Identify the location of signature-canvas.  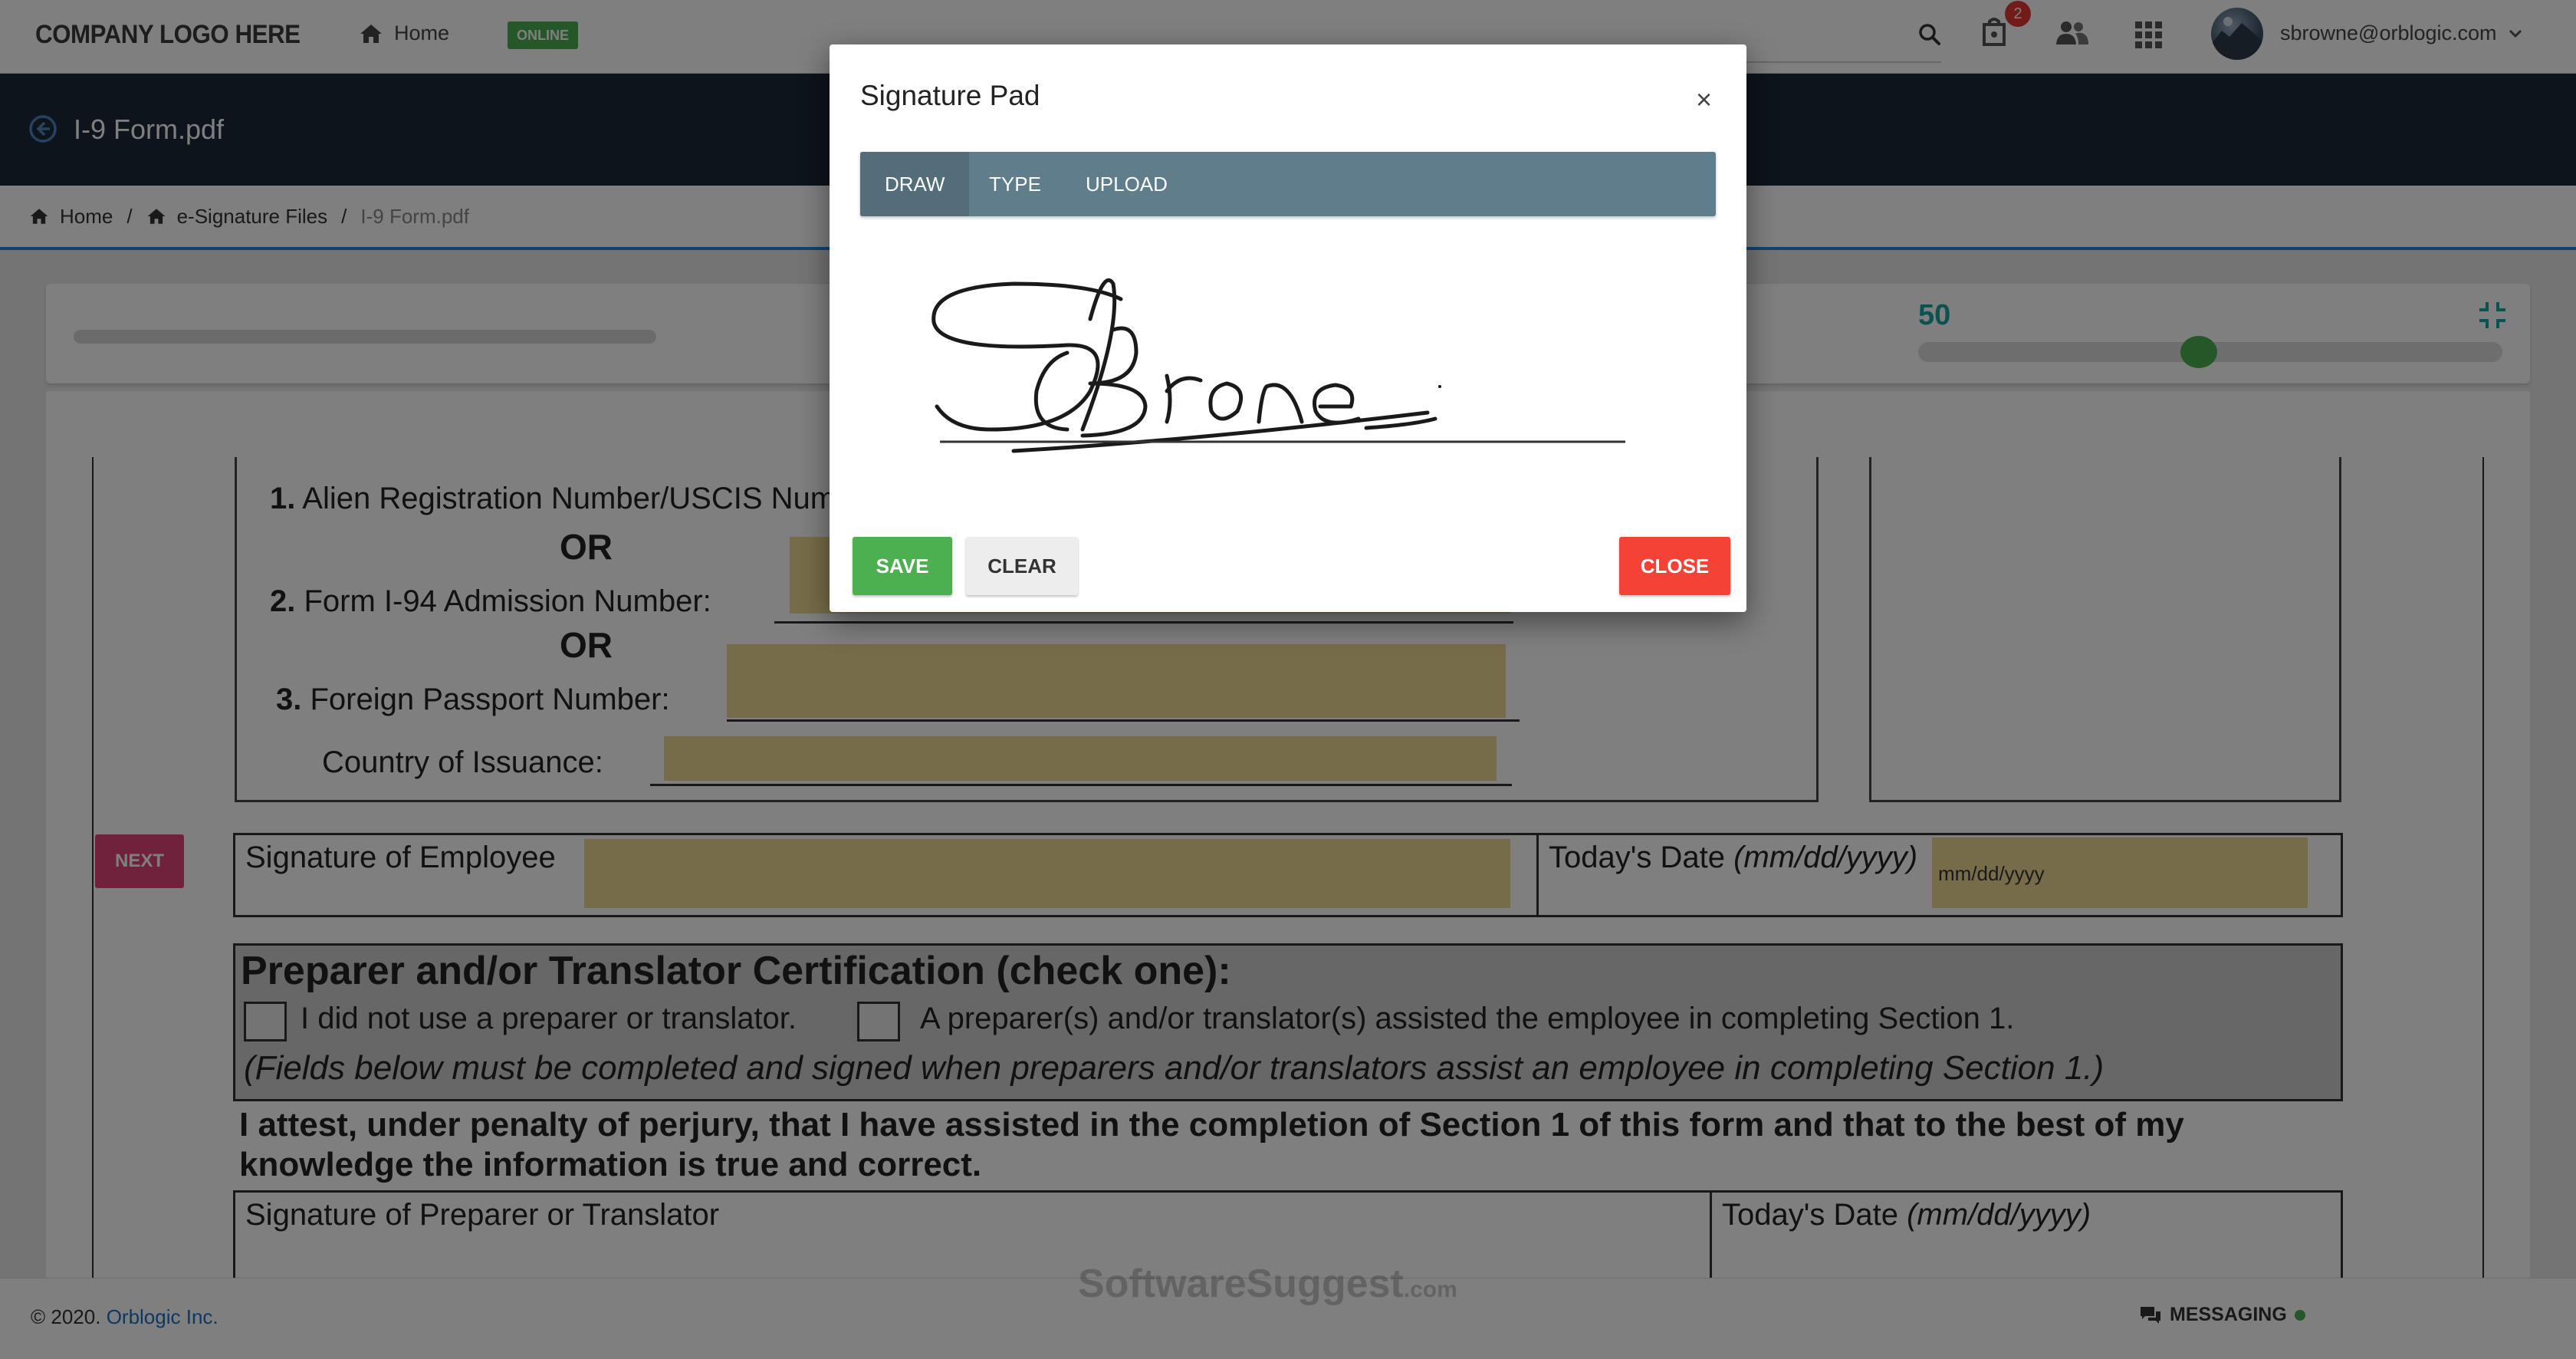
(1288, 368).